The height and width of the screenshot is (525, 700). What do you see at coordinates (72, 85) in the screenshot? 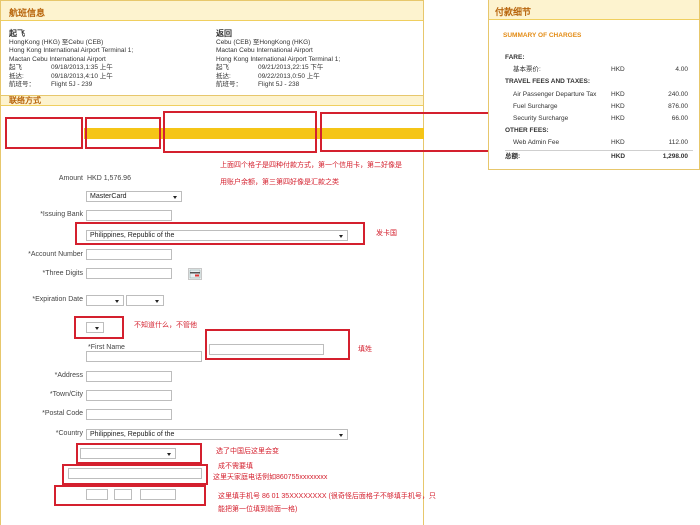
I see `outbound-flight-value: Flight 5J - 239` at bounding box center [72, 85].